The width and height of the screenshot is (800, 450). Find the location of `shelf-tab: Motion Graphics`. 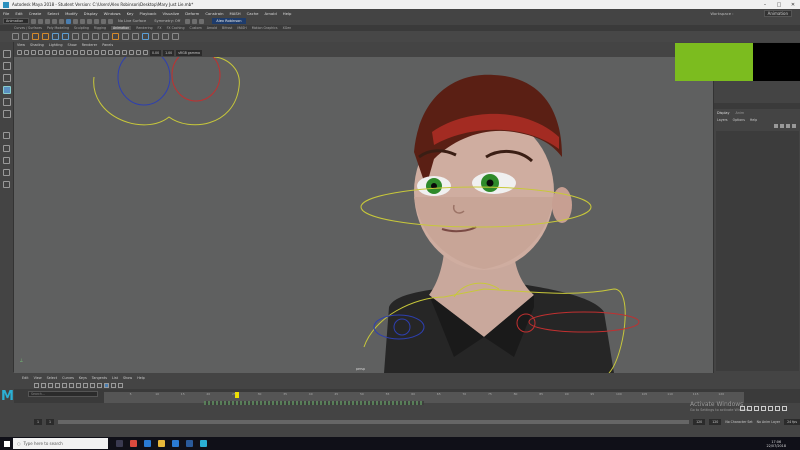

shelf-tab: Motion Graphics is located at coordinates (265, 28).